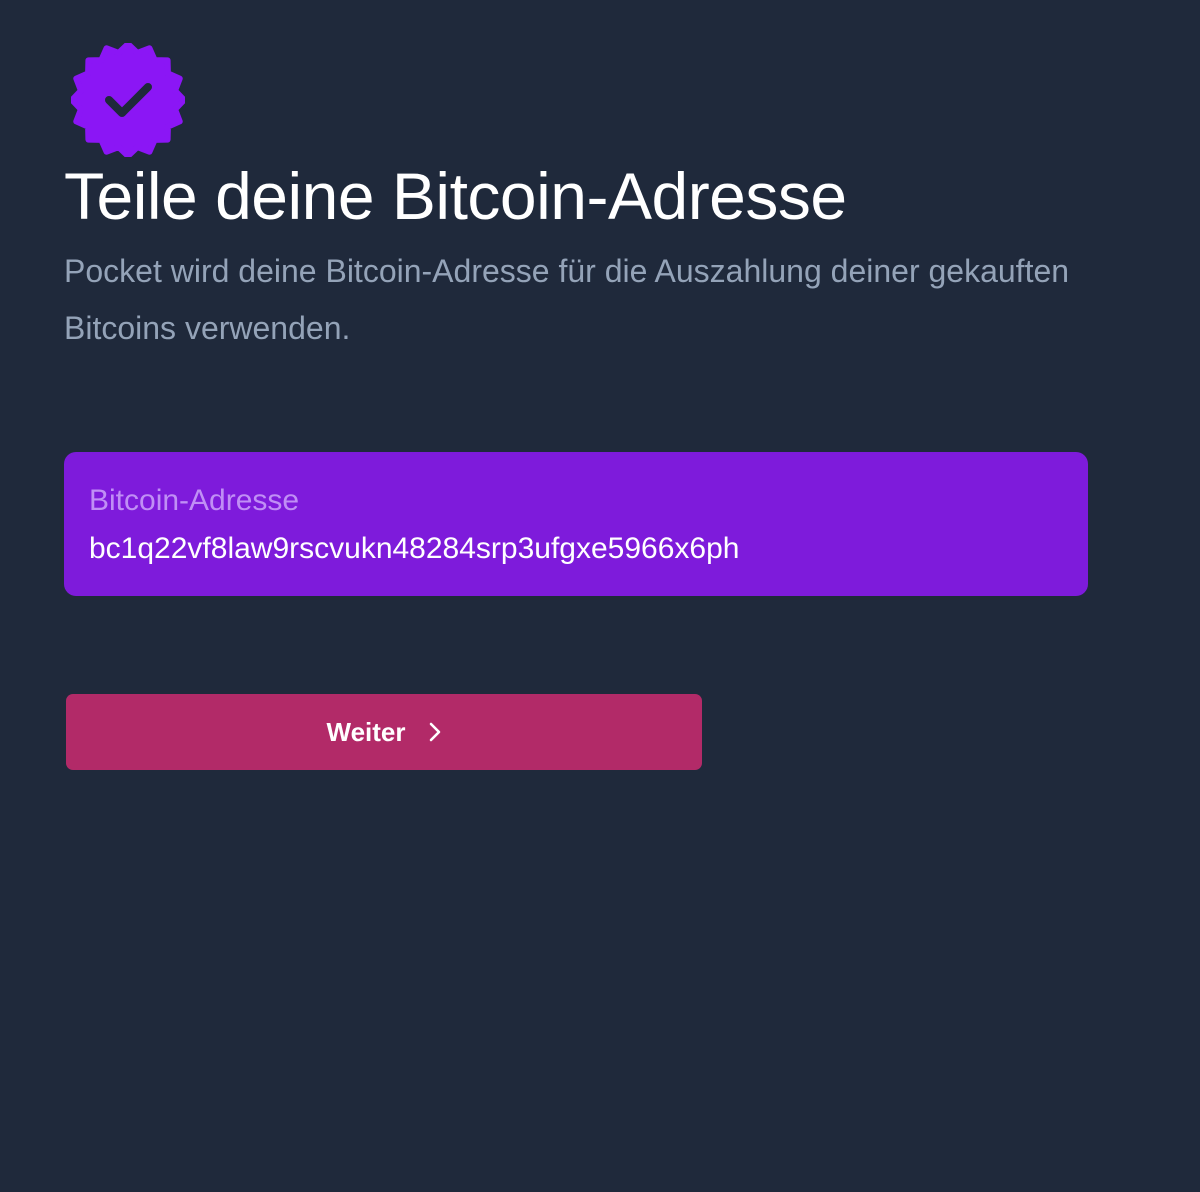 This screenshot has width=1200, height=1192. I want to click on bitcoin-address-label: Bitcoin-Adresse, so click(194, 500).